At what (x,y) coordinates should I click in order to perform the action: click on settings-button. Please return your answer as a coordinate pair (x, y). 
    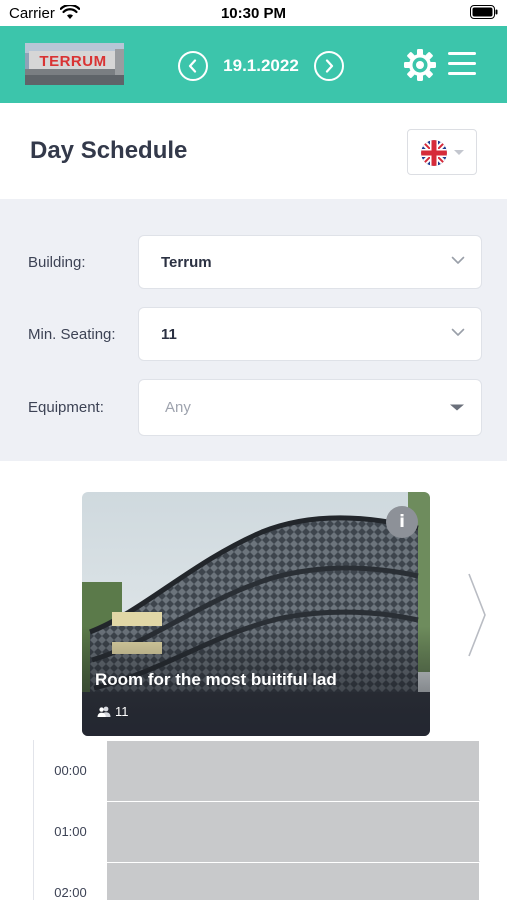
    Looking at the image, I should click on (420, 65).